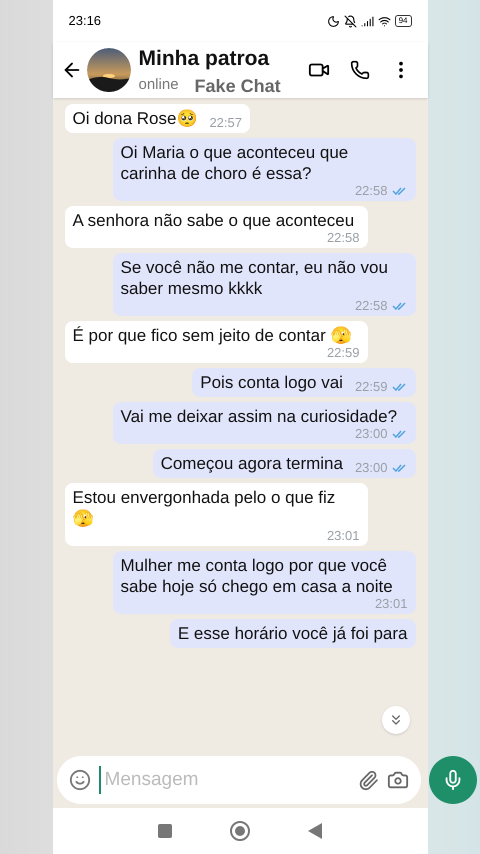 The height and width of the screenshot is (854, 480). What do you see at coordinates (360, 70) in the screenshot?
I see `phone-icon` at bounding box center [360, 70].